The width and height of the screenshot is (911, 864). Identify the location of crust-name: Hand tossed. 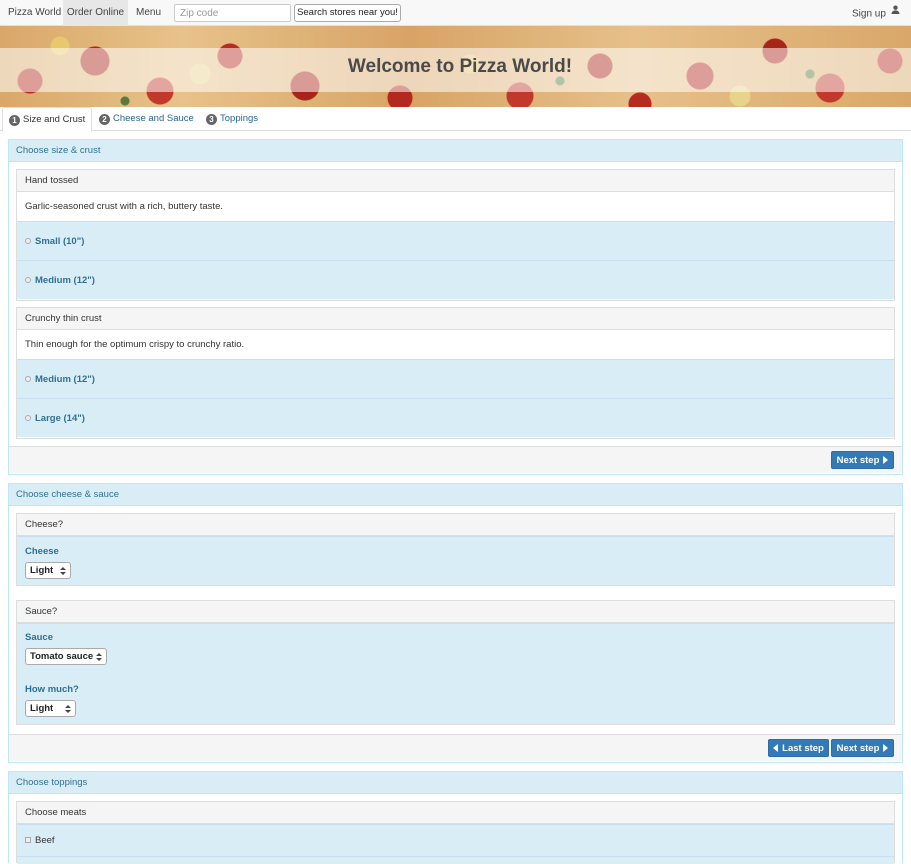
(455, 181).